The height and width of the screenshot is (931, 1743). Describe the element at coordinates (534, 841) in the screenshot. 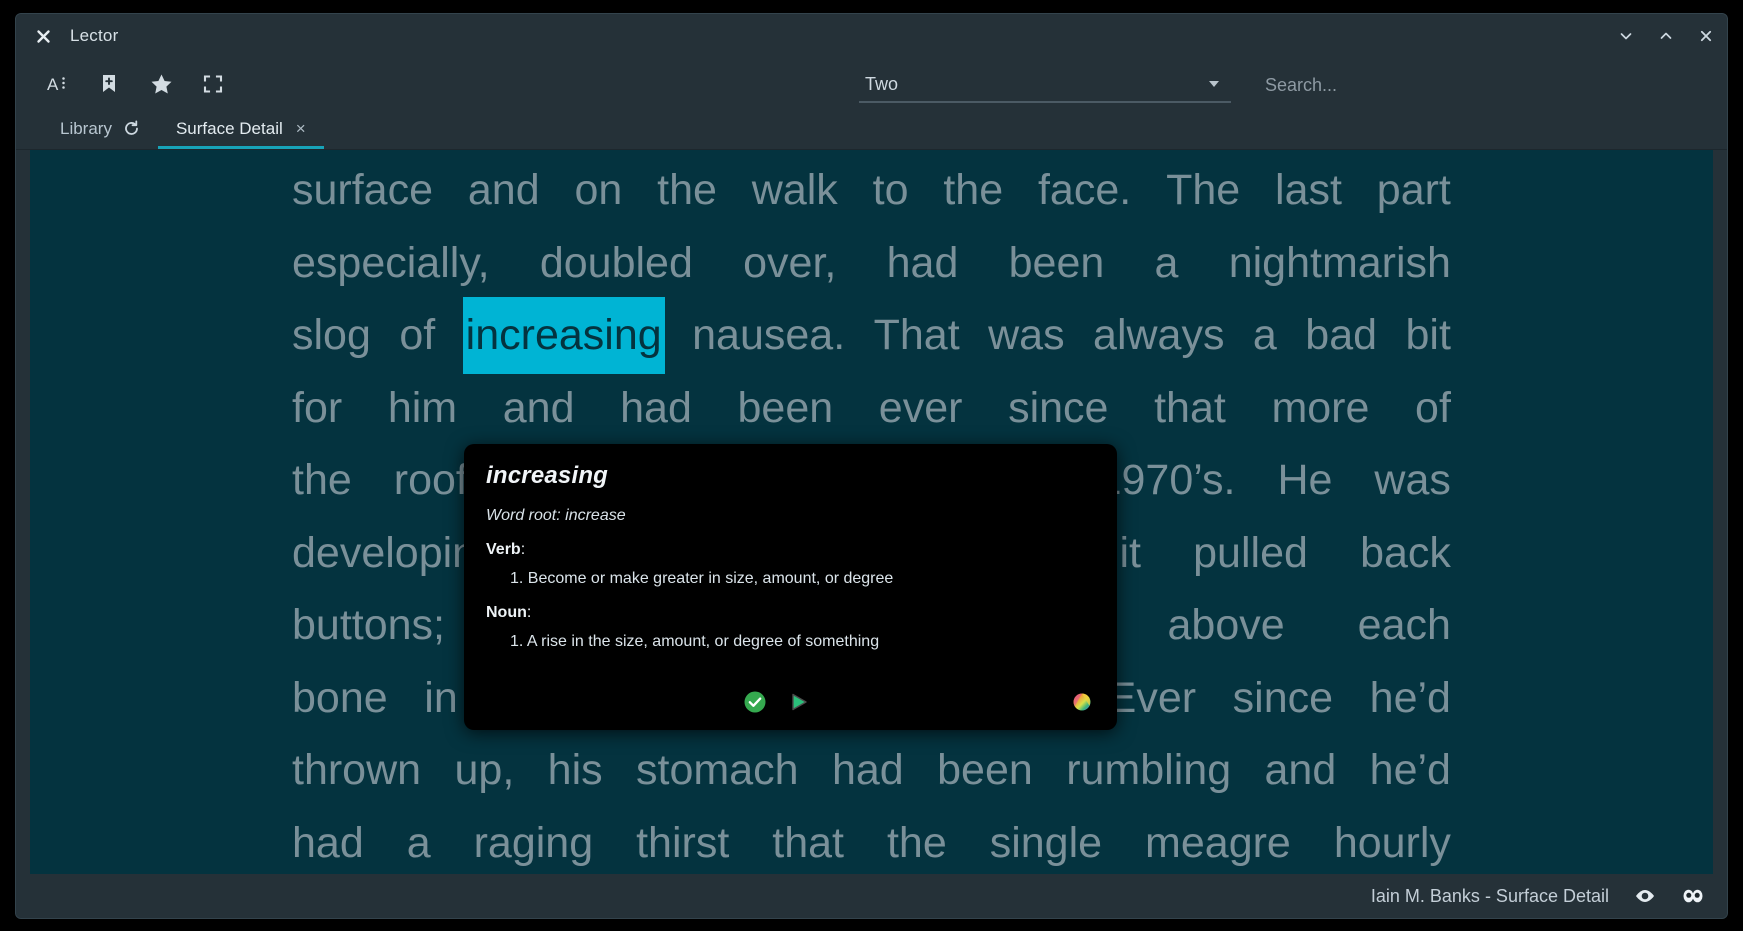

I see `book-word: raging` at that location.